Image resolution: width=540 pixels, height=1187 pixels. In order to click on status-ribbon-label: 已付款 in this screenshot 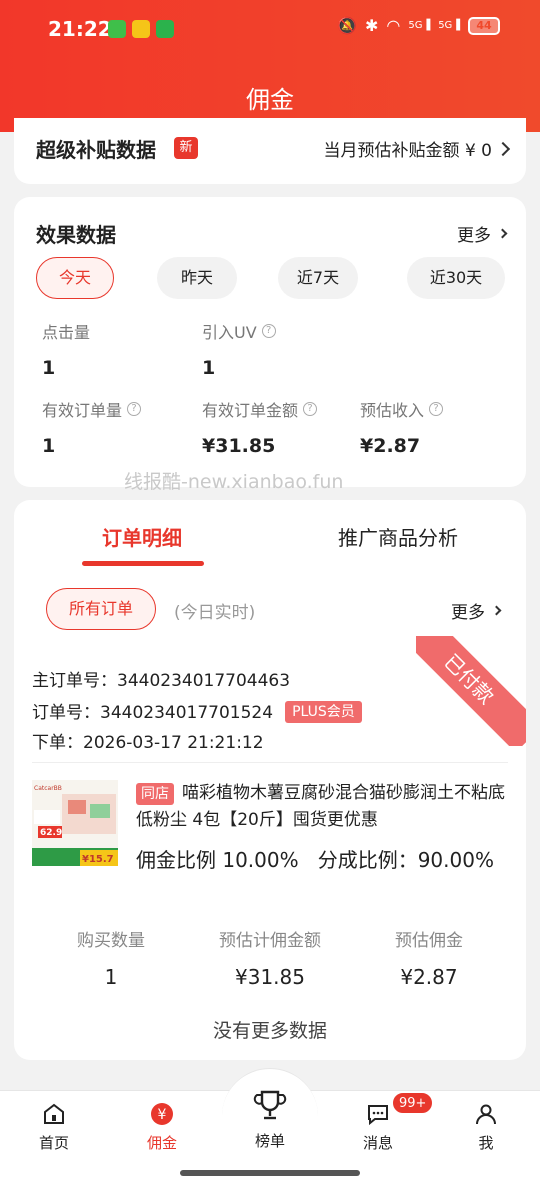, I will do `click(471, 691)`.